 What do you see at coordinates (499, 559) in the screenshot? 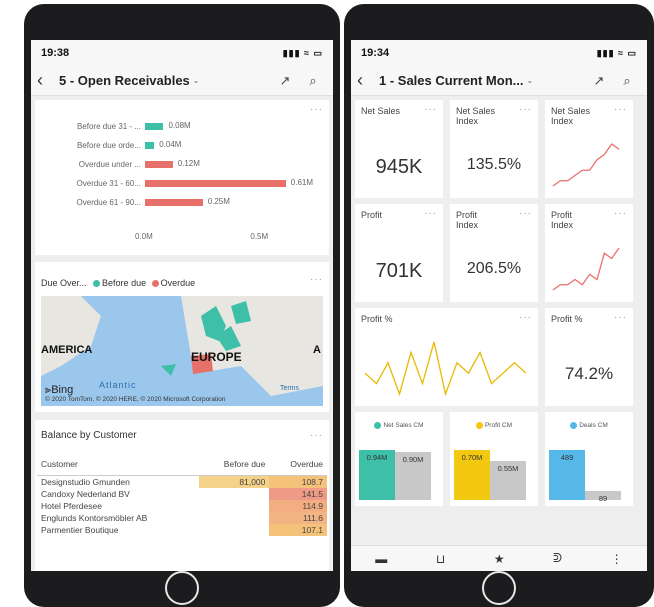
I see `favorite-star-icon: ★` at bounding box center [499, 559].